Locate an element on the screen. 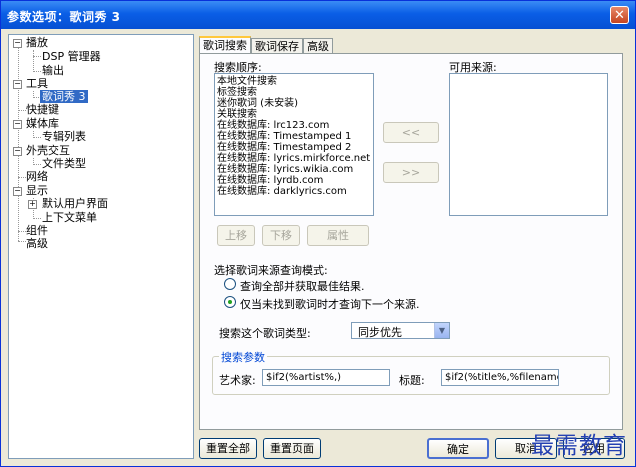 This screenshot has height=467, width=636. reset-page-button: 重置页面 is located at coordinates (292, 448).